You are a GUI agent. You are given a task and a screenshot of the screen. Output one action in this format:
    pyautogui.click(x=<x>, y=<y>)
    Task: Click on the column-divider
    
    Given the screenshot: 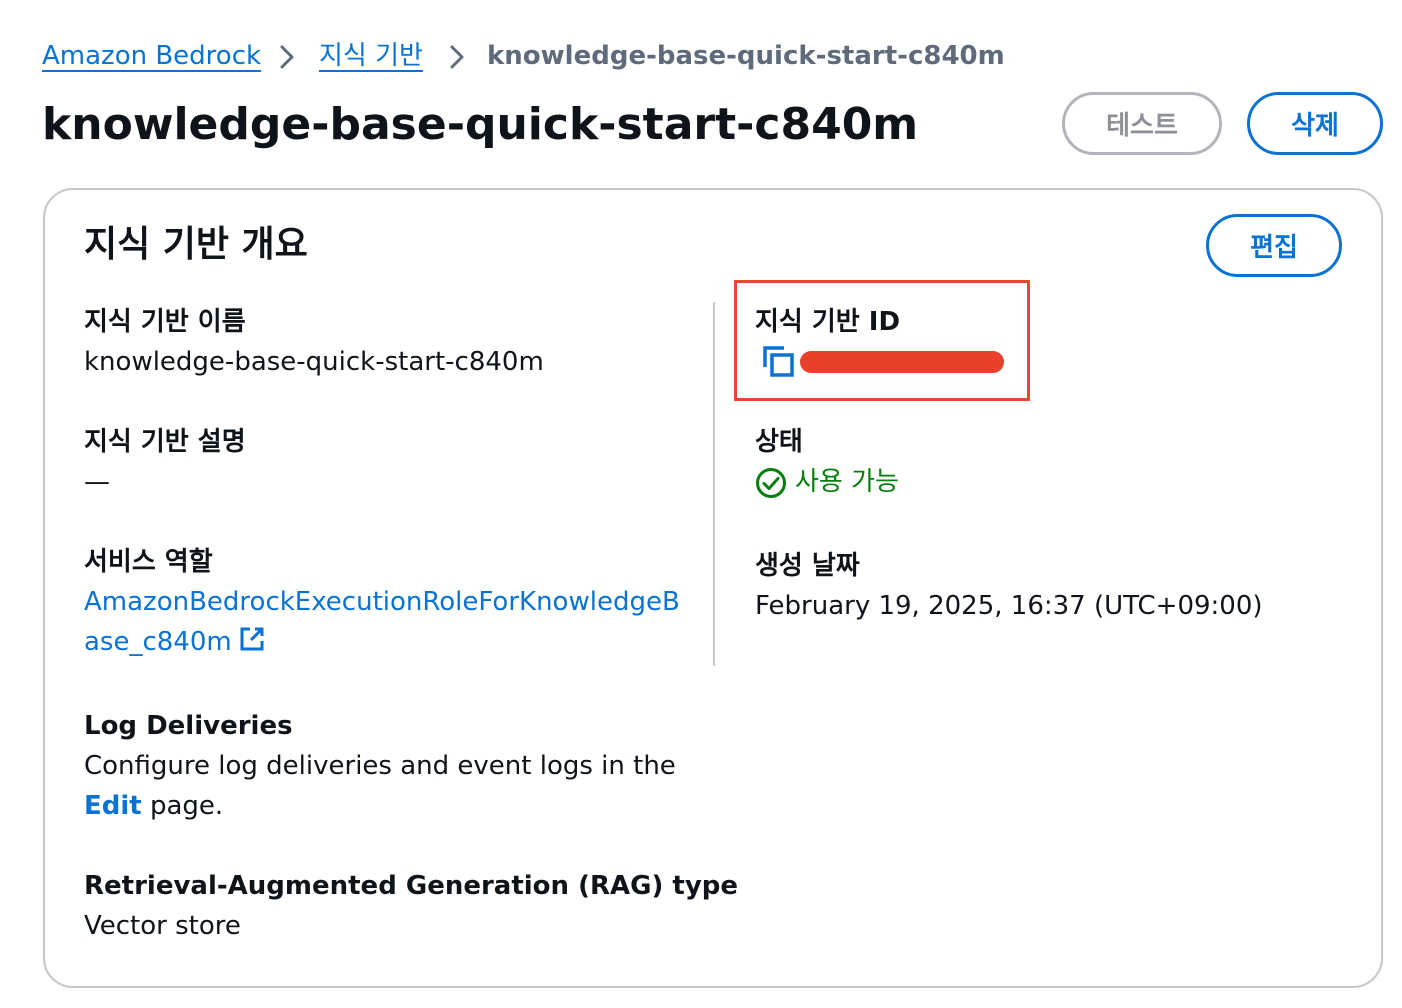 What is the action you would take?
    pyautogui.click(x=714, y=484)
    